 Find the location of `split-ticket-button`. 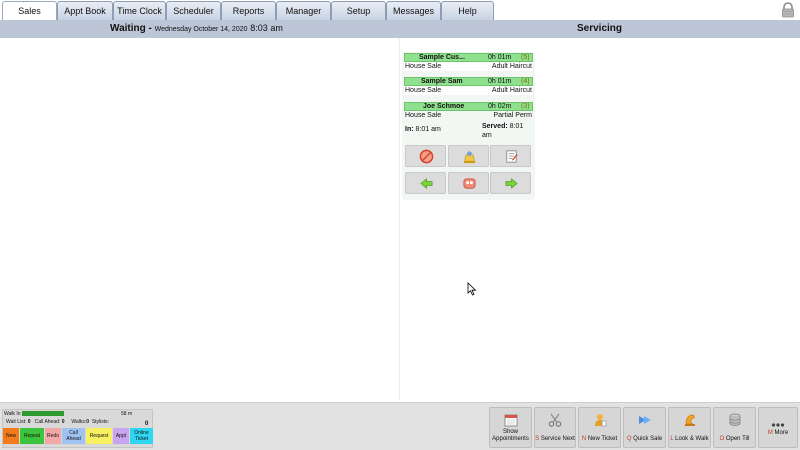

split-ticket-button is located at coordinates (468, 183).